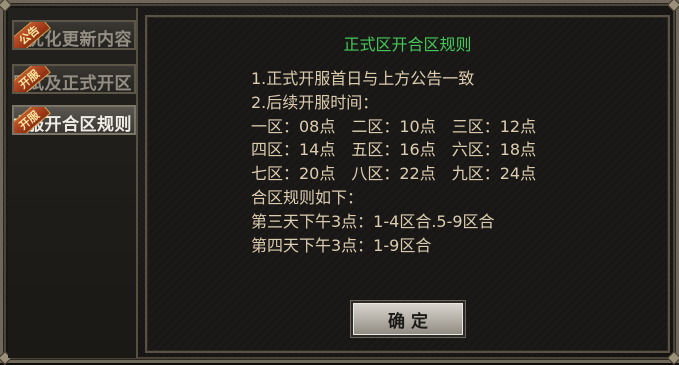 This screenshot has height=365, width=679. Describe the element at coordinates (341, 245) in the screenshot. I see `rules-line: 第四天下午3点：1-9区合` at that location.